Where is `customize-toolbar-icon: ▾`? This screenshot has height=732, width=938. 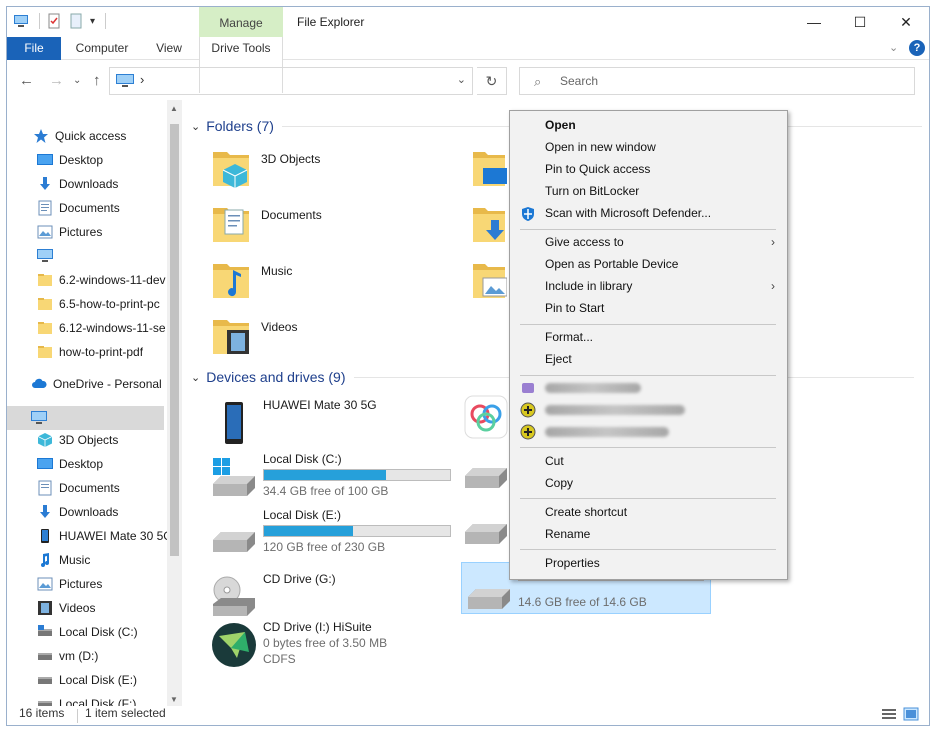 customize-toolbar-icon: ▾ is located at coordinates (92, 21).